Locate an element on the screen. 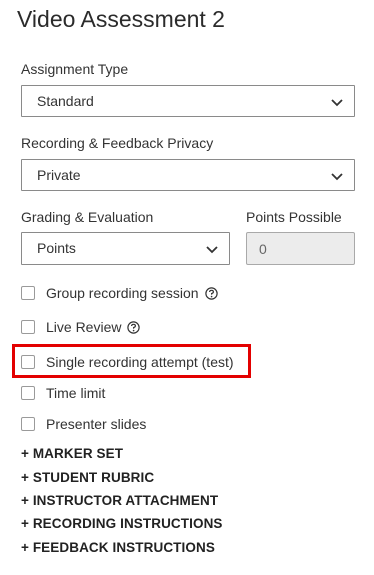 The width and height of the screenshot is (374, 575). assignment-type-label: Assignment Type is located at coordinates (75, 69).